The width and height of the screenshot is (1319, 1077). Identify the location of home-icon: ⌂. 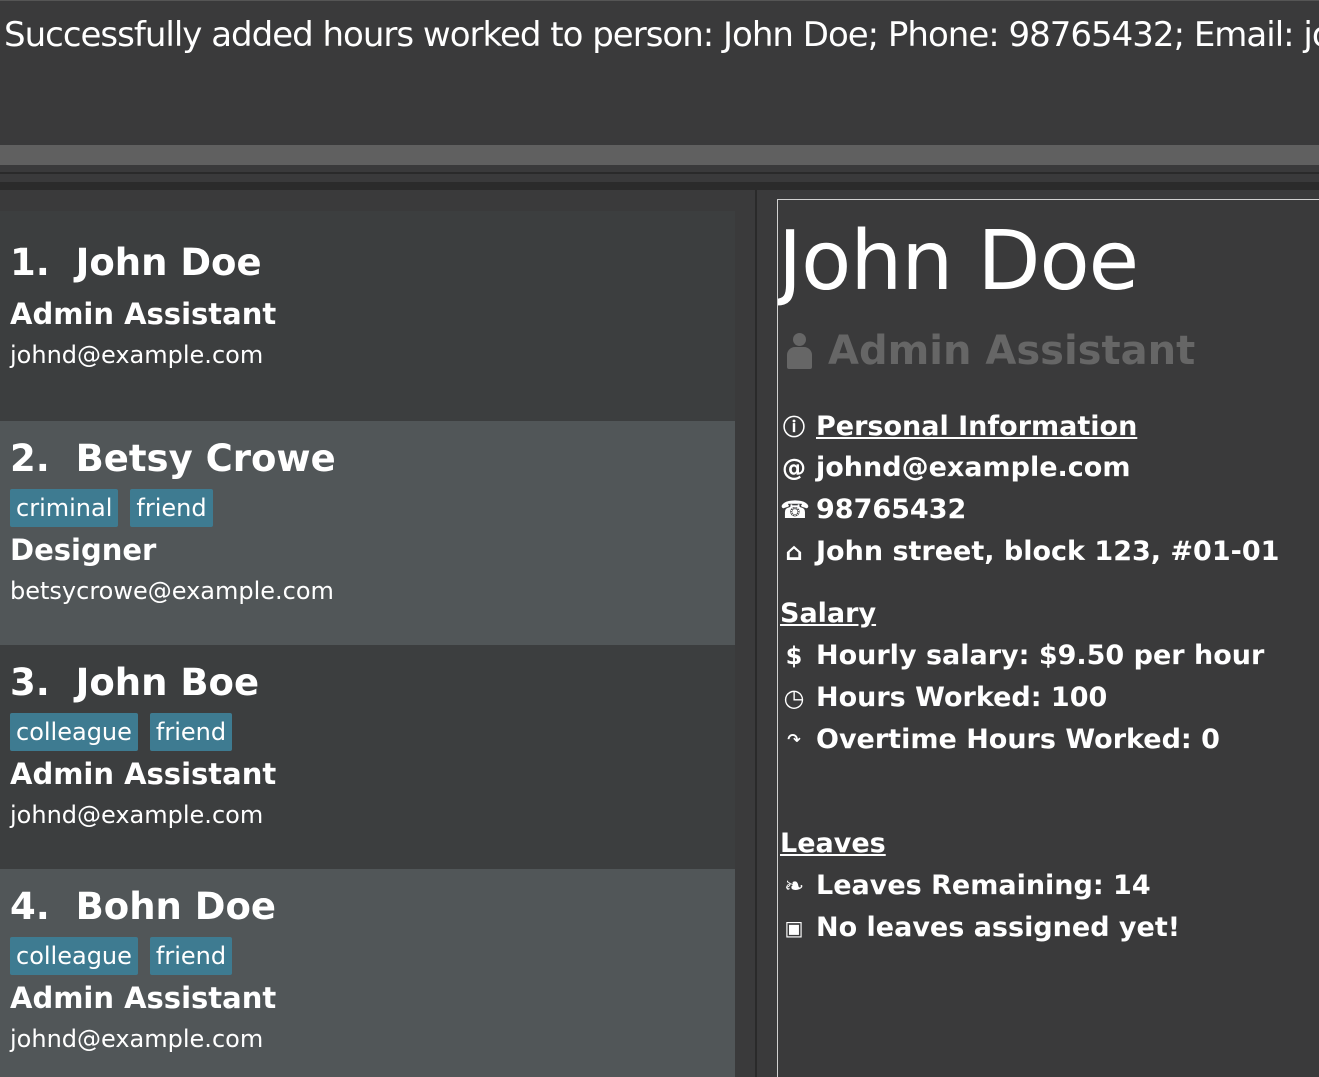
(794, 551).